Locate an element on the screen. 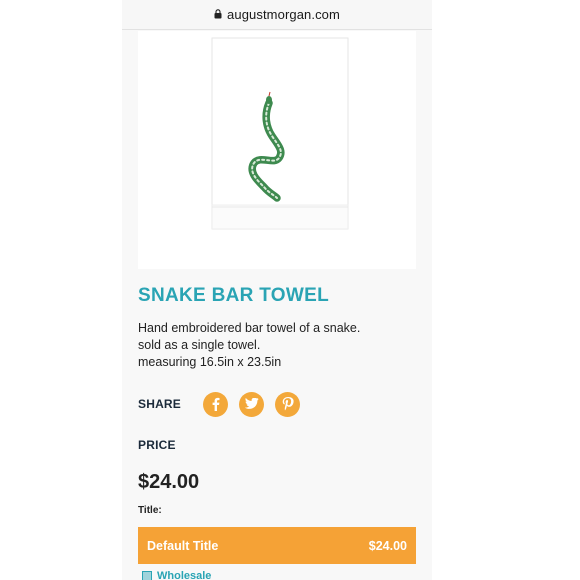  wholesale-label: Wholesale is located at coordinates (184, 575).